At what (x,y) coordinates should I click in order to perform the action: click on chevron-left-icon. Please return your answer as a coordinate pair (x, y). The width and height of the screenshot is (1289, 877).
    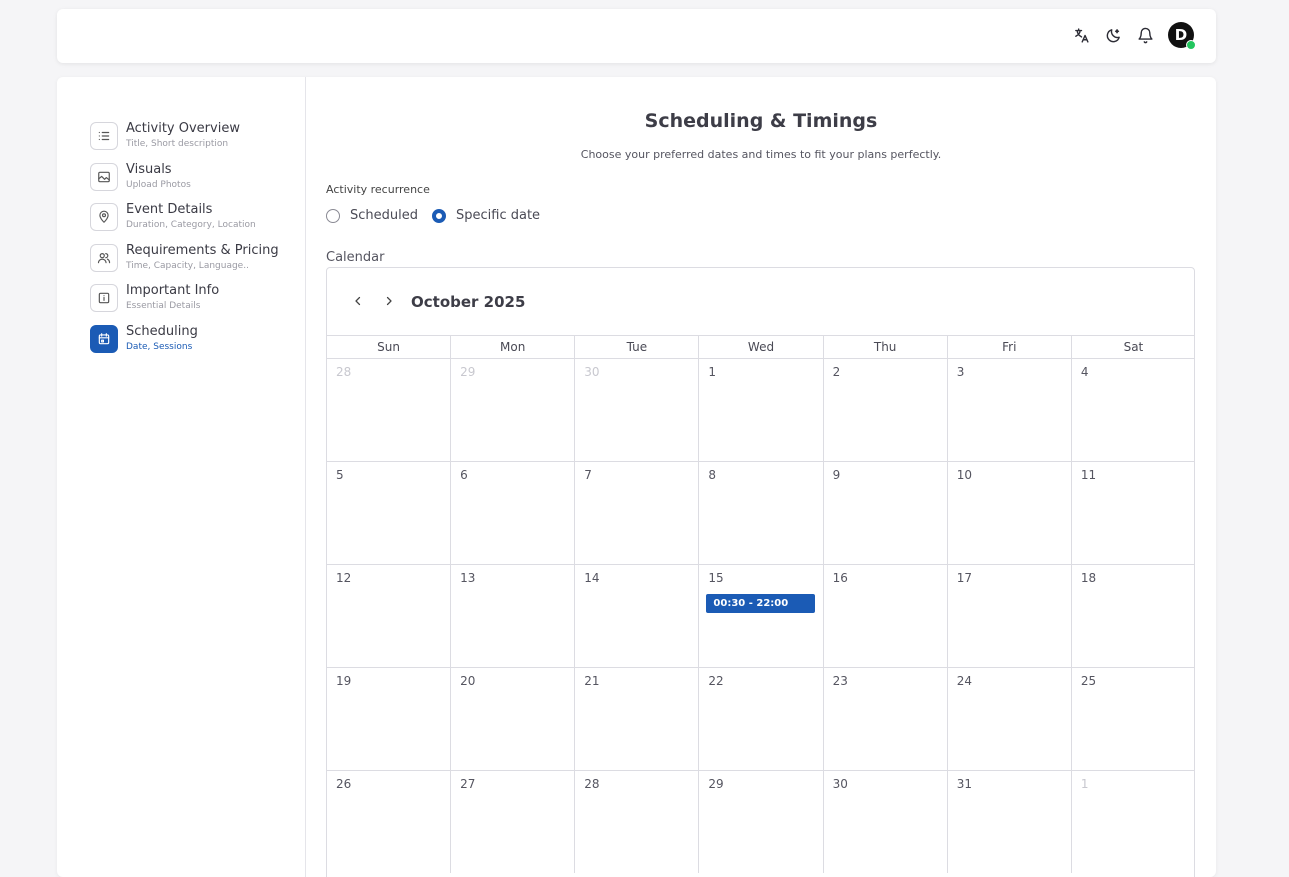
    Looking at the image, I should click on (358, 301).